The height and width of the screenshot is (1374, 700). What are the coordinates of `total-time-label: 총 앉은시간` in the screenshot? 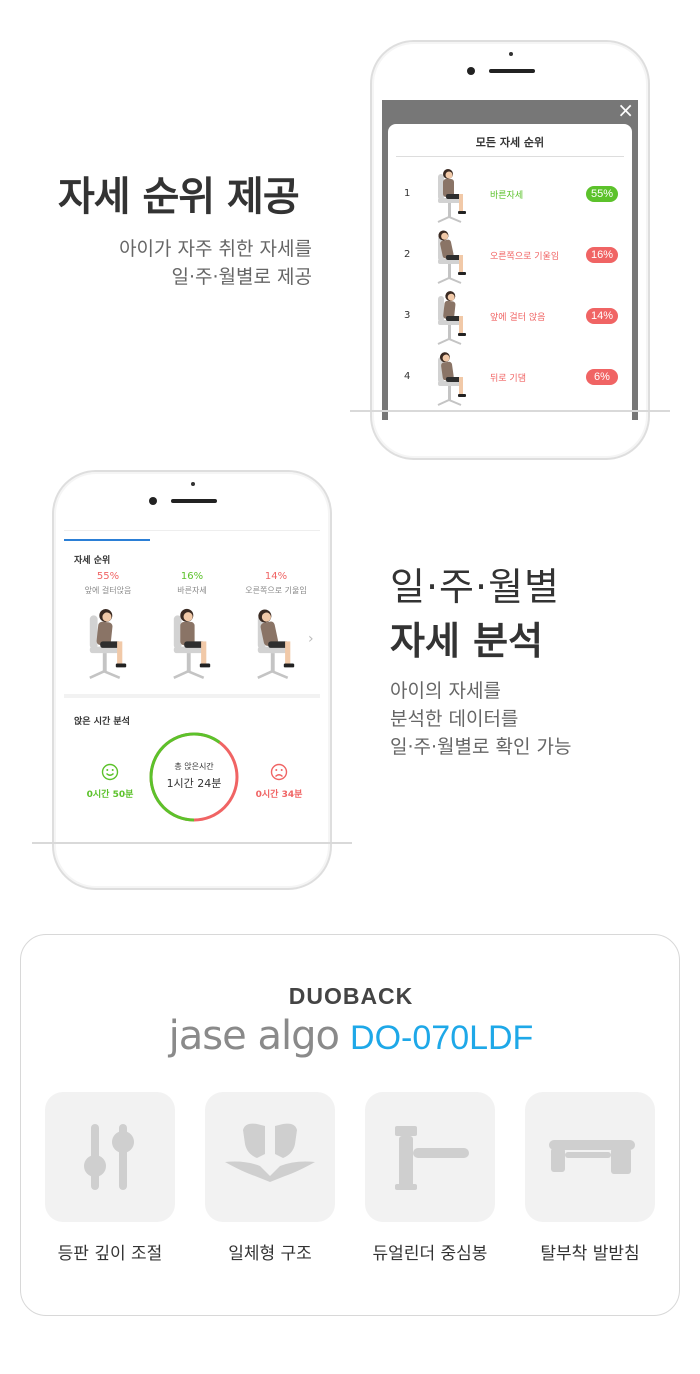 It's located at (194, 766).